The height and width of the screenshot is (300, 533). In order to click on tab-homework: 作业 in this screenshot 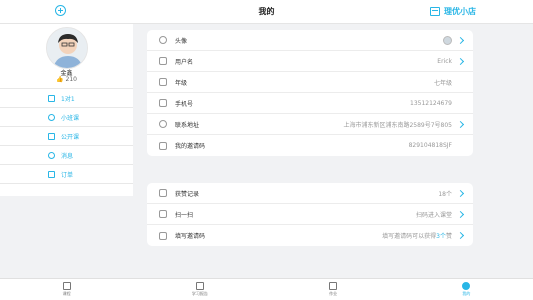, I will do `click(333, 289)`.